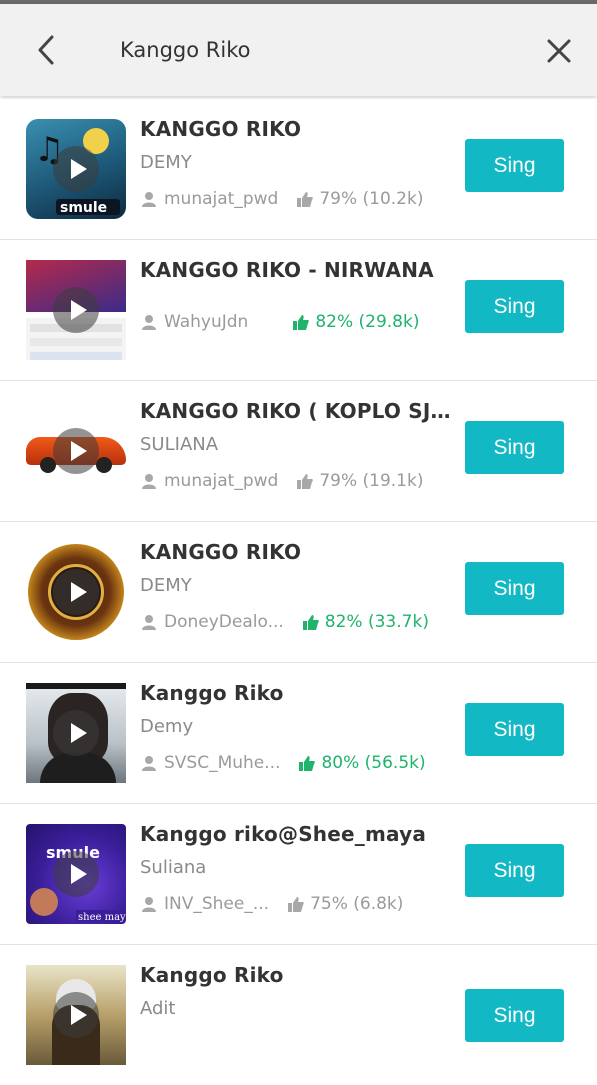 The height and width of the screenshot is (1085, 597). I want to click on rating-value: 75% (6.8k), so click(357, 904).